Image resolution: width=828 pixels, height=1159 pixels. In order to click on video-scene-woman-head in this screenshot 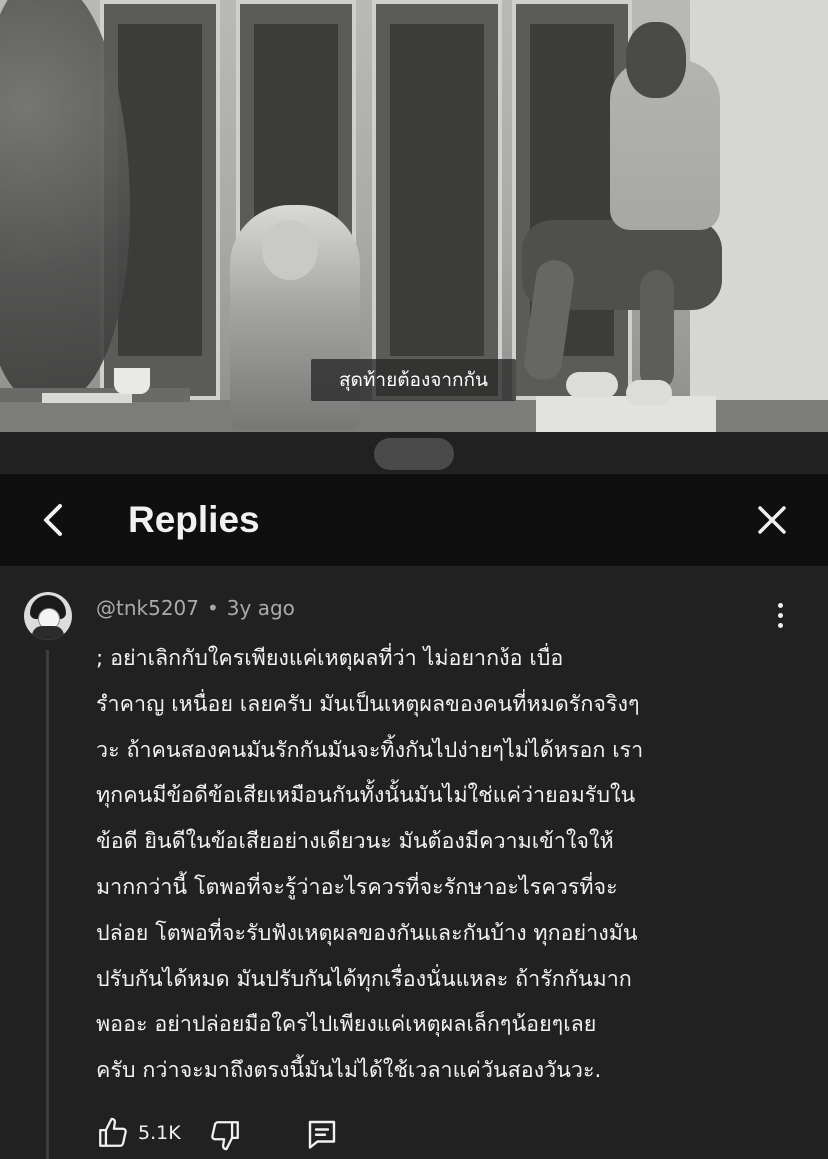, I will do `click(290, 250)`.